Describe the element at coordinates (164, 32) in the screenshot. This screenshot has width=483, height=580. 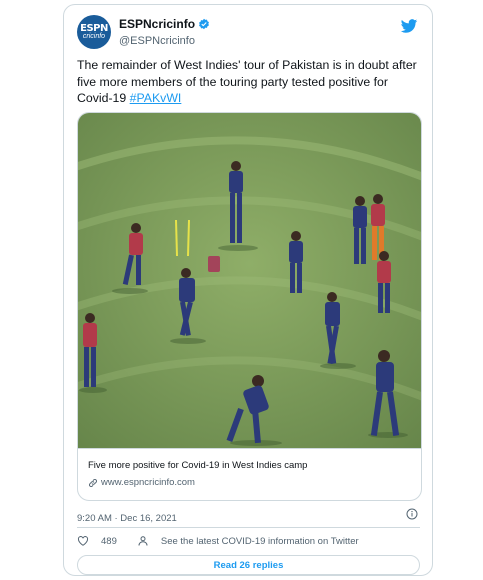
I see `author-names: ESPNcricinfo @ESPNcricinfo` at that location.